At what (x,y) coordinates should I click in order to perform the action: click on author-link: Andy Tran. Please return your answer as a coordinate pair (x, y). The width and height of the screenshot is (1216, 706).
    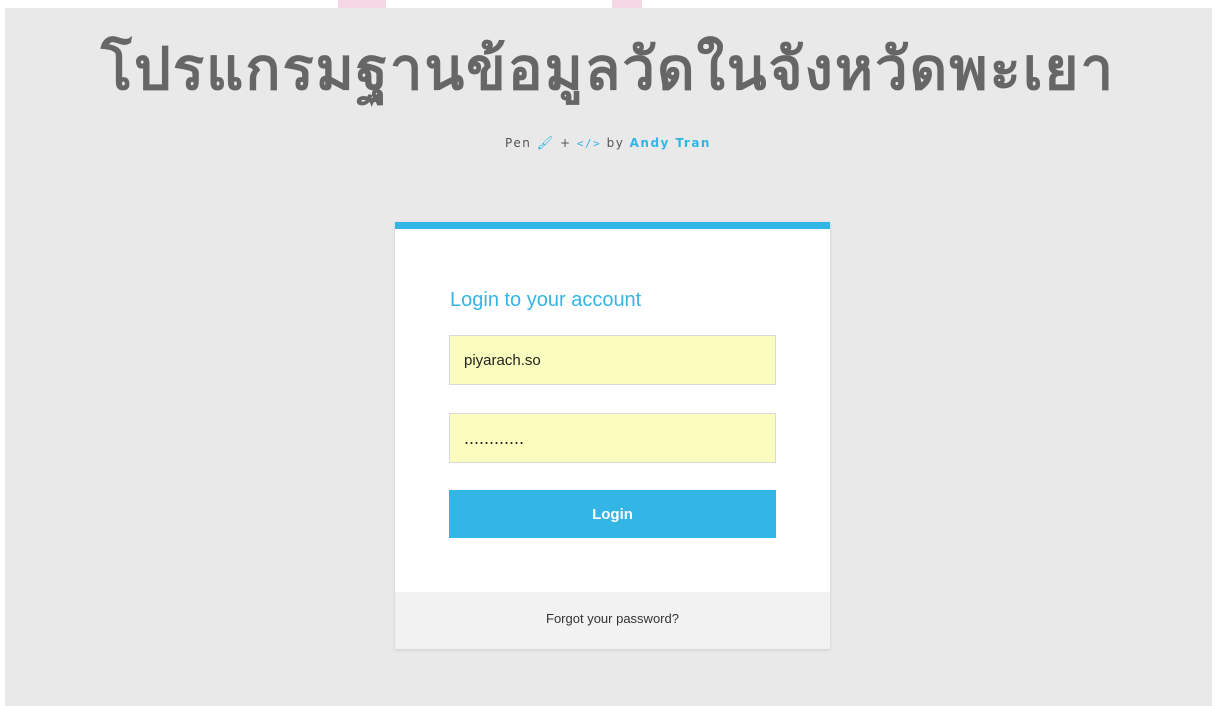
    Looking at the image, I should click on (670, 143).